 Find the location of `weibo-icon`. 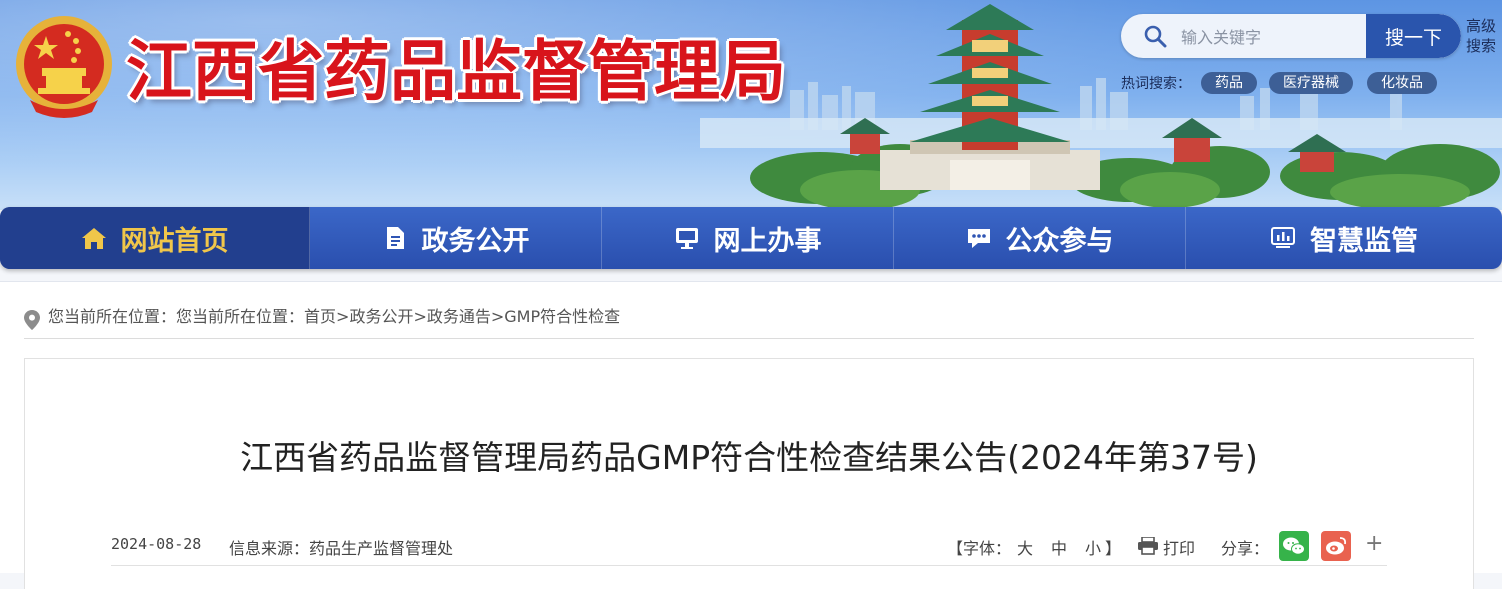

weibo-icon is located at coordinates (1336, 546).